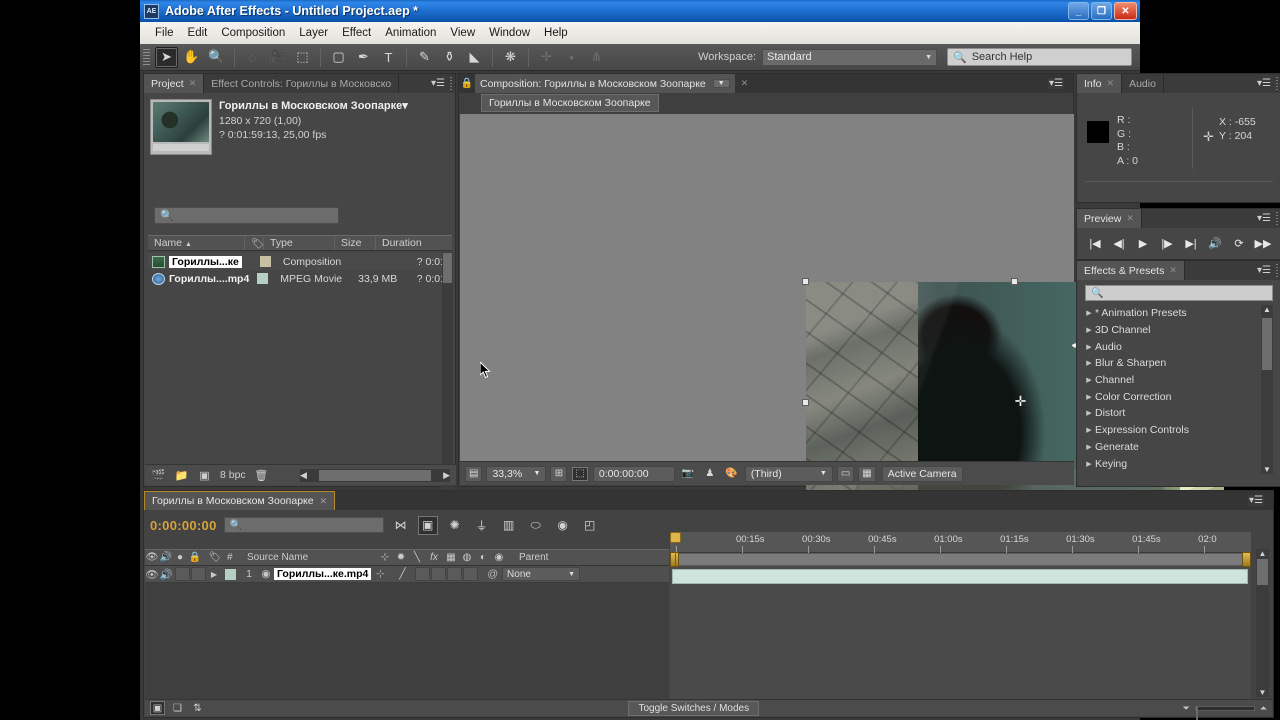 This screenshot has width=1280, height=720. What do you see at coordinates (721, 83) in the screenshot?
I see `chevron-down-icon: ▼` at bounding box center [721, 83].